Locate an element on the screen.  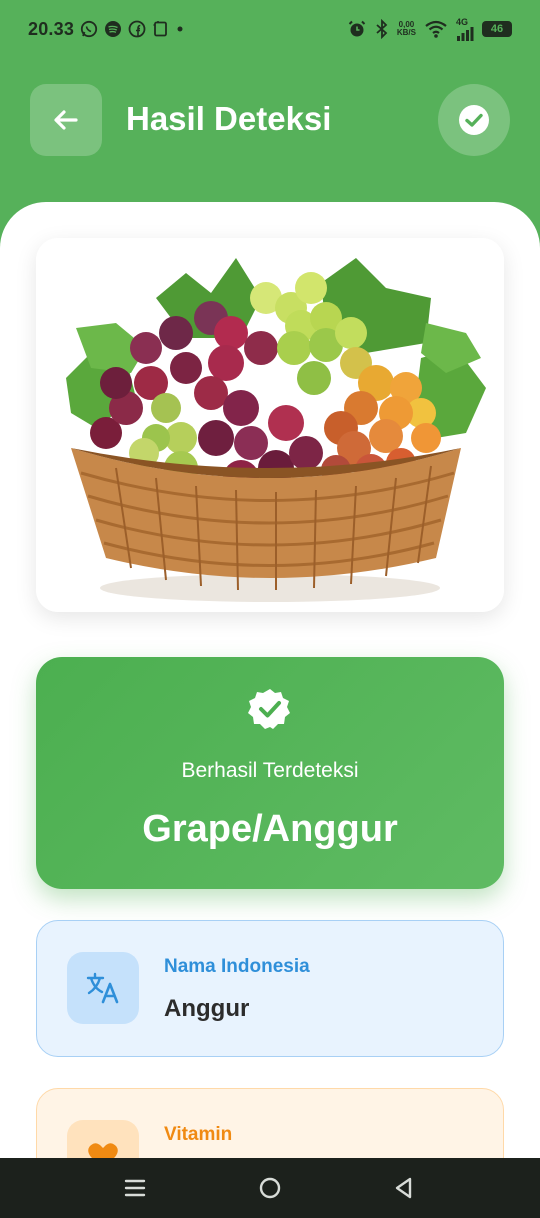
info-value: Anggur is located at coordinates (207, 1008).